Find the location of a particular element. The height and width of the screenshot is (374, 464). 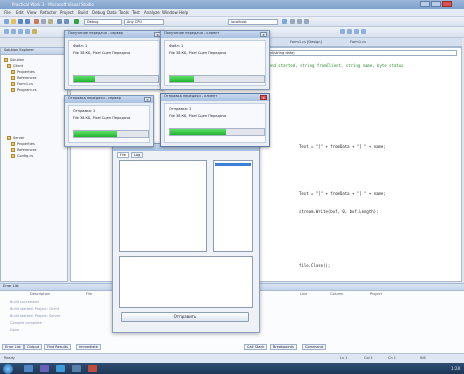

tree-item-properties: Properties is located at coordinates (23, 72).